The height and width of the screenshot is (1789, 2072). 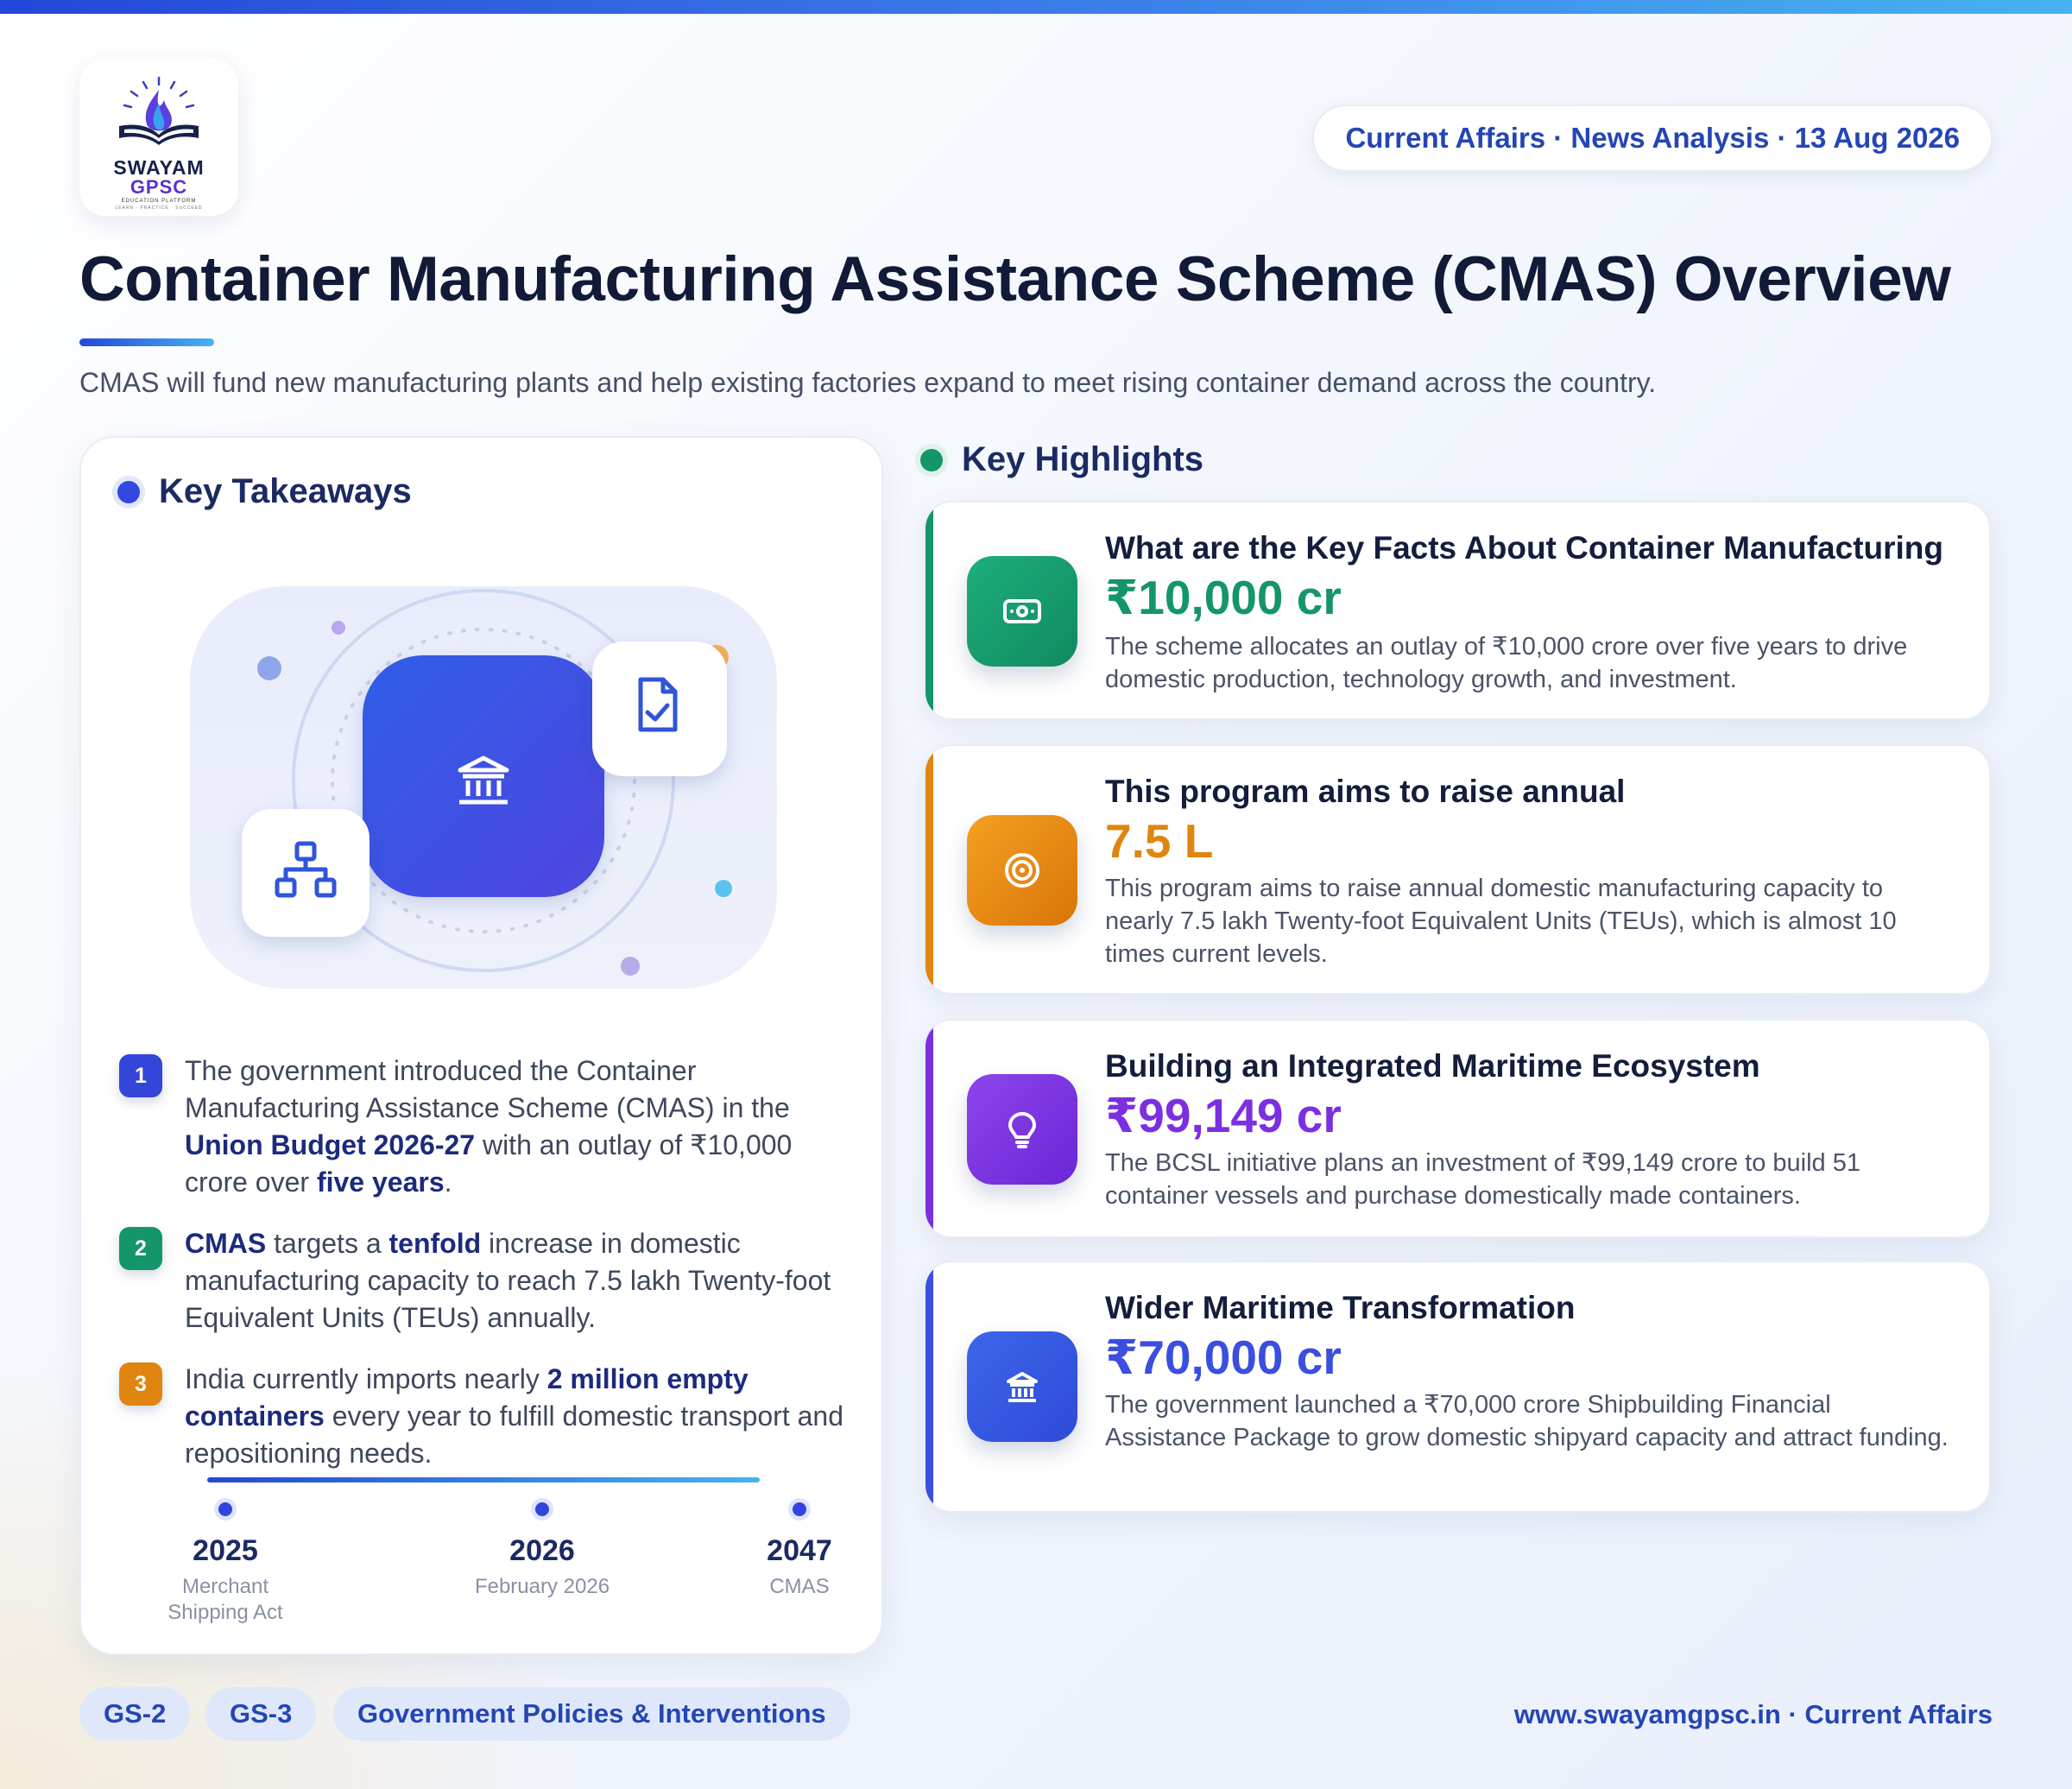 What do you see at coordinates (799, 1550) in the screenshot?
I see `timeline-year: 2047` at bounding box center [799, 1550].